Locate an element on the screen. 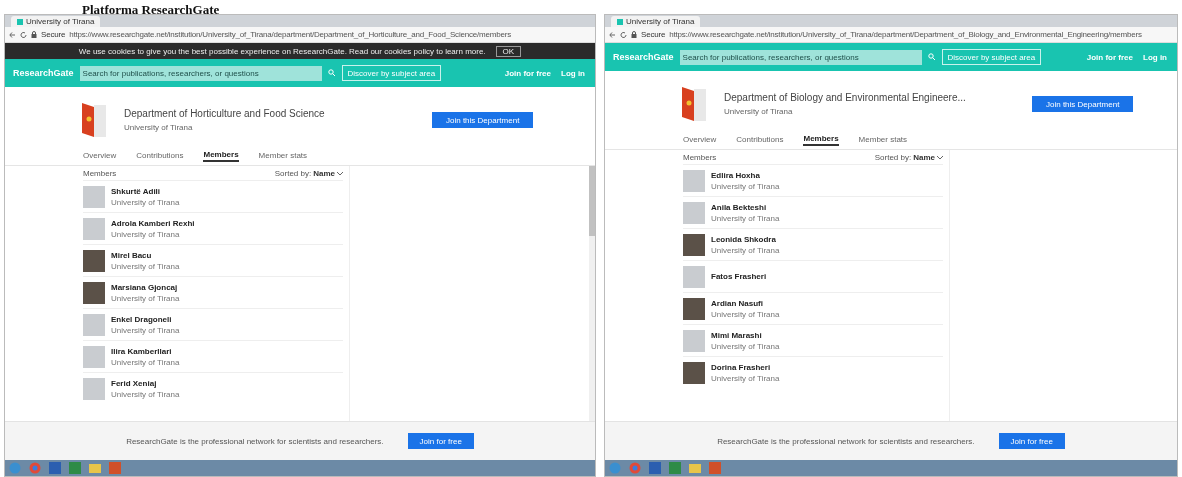  member-name: Ardian Nasufi is located at coordinates (745, 303).